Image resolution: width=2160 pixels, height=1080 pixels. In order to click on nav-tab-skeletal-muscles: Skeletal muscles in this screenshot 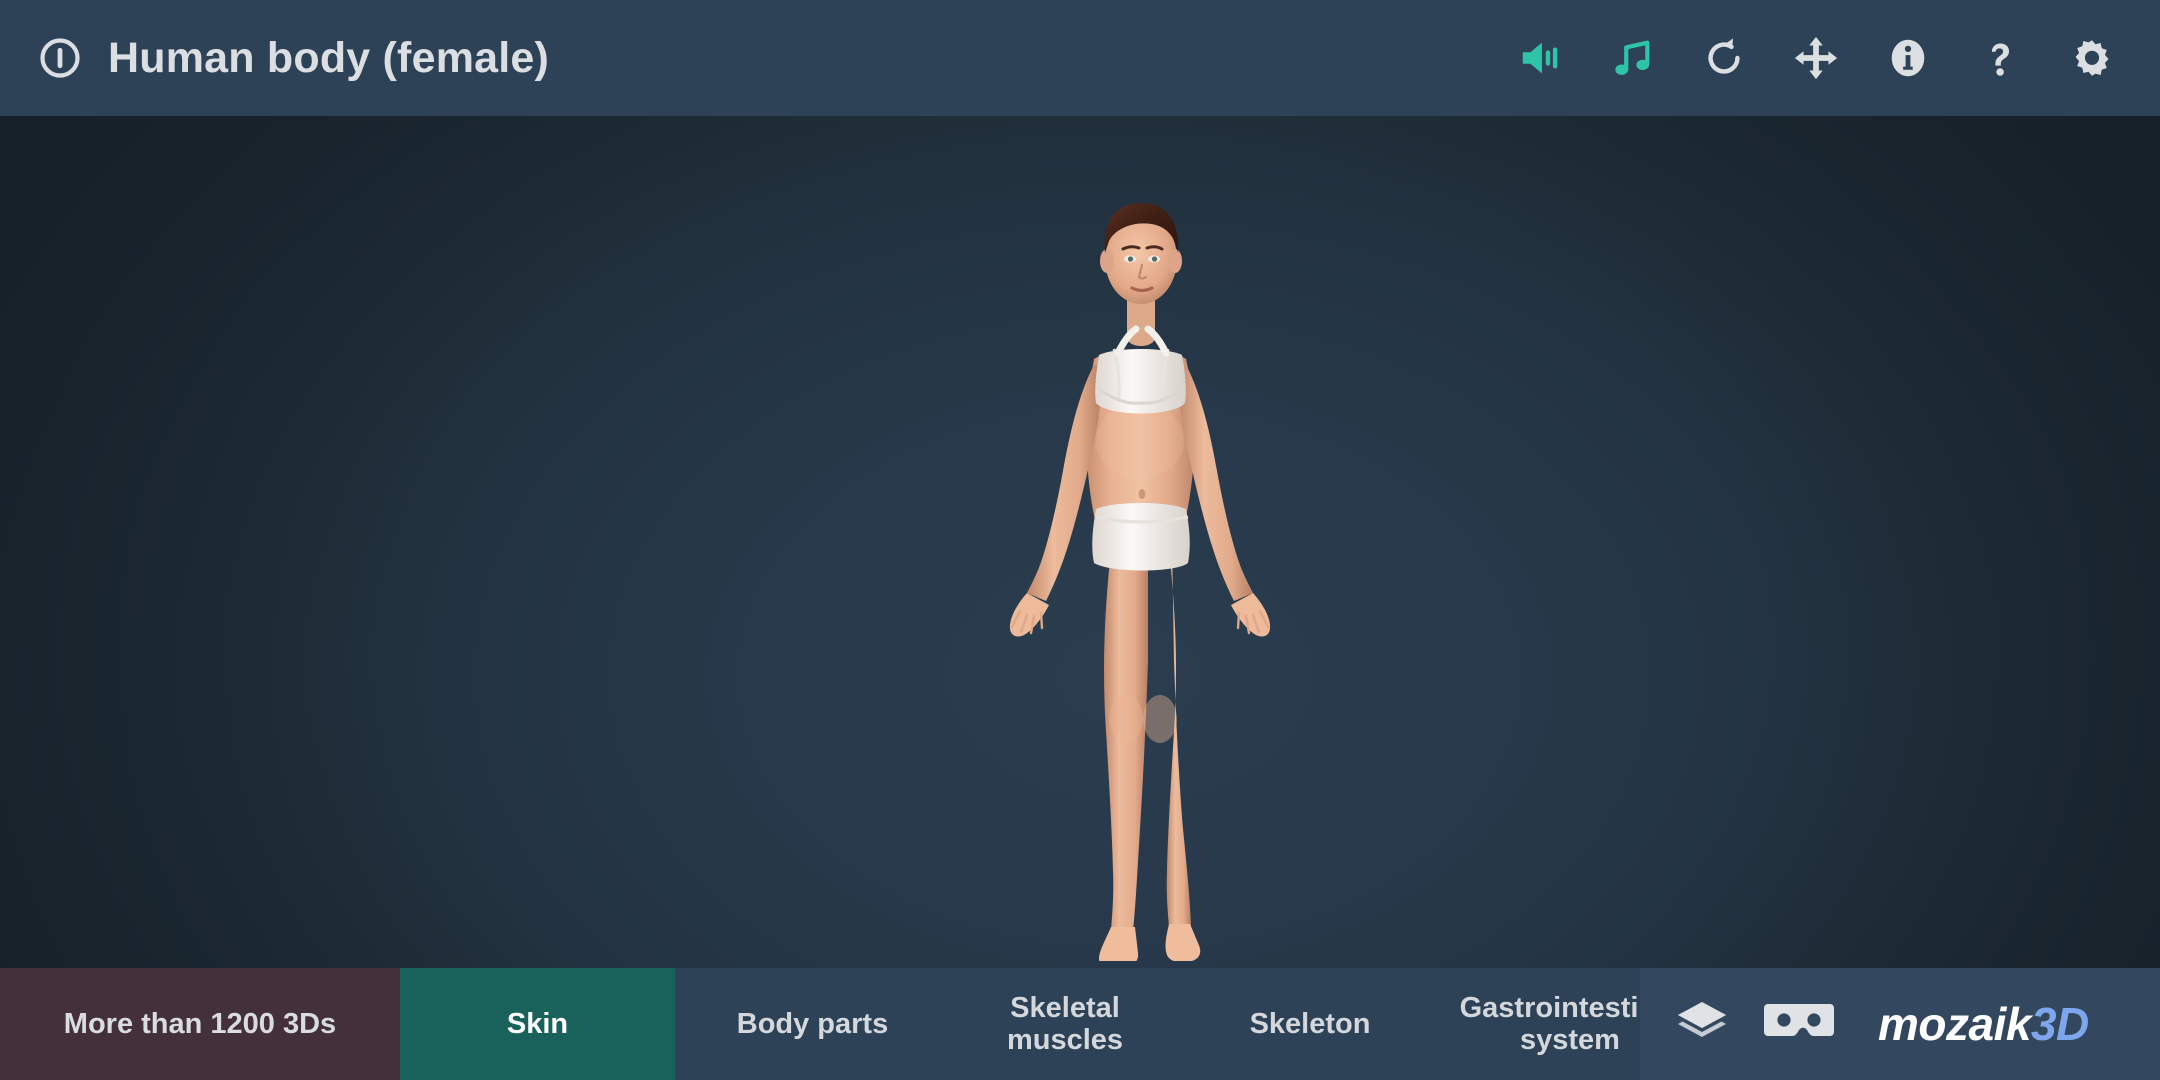, I will do `click(1065, 1024)`.